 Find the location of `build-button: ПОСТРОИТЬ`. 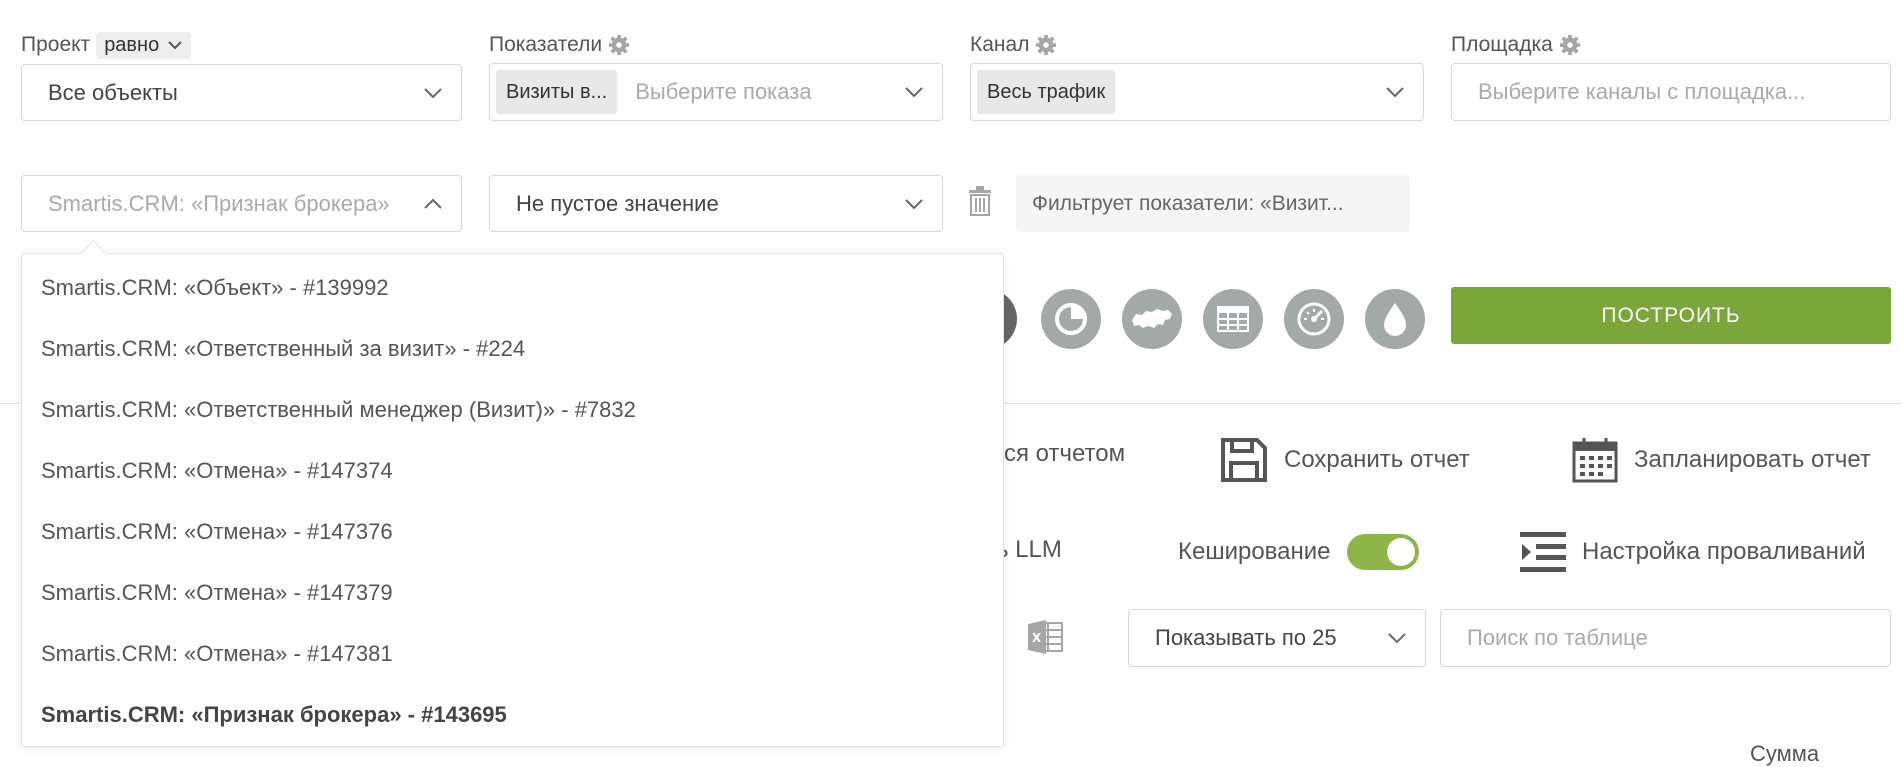

build-button: ПОСТРОИТЬ is located at coordinates (1671, 315).